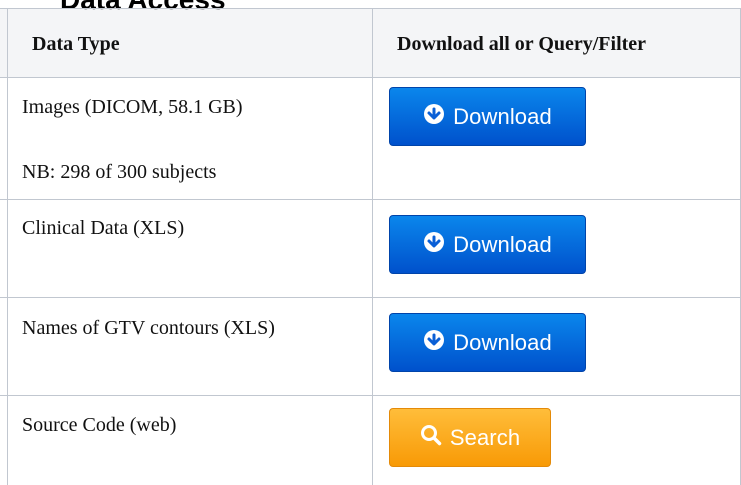  What do you see at coordinates (485, 437) in the screenshot?
I see `search-button-label: Search` at bounding box center [485, 437].